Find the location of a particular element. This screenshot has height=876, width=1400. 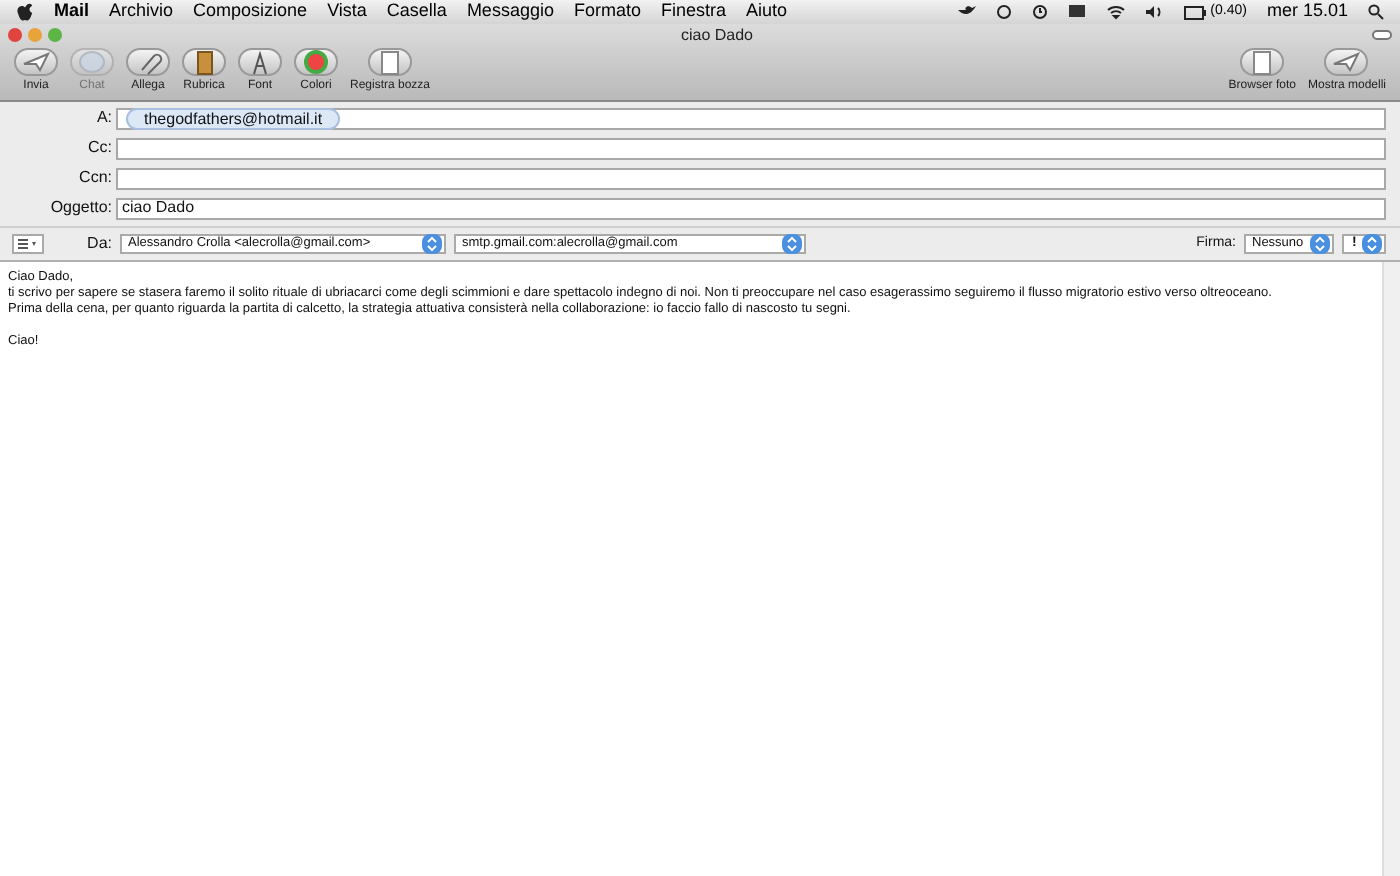

window-title: ciao Dado is located at coordinates (717, 35).